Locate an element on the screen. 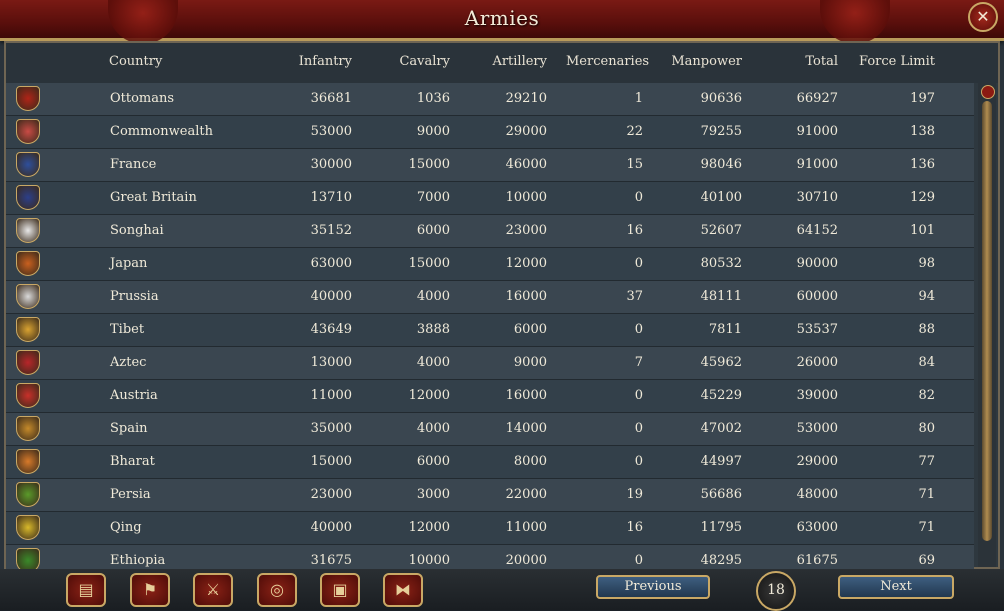 This screenshot has width=1004, height=611. country-name: Songhai is located at coordinates (137, 230).